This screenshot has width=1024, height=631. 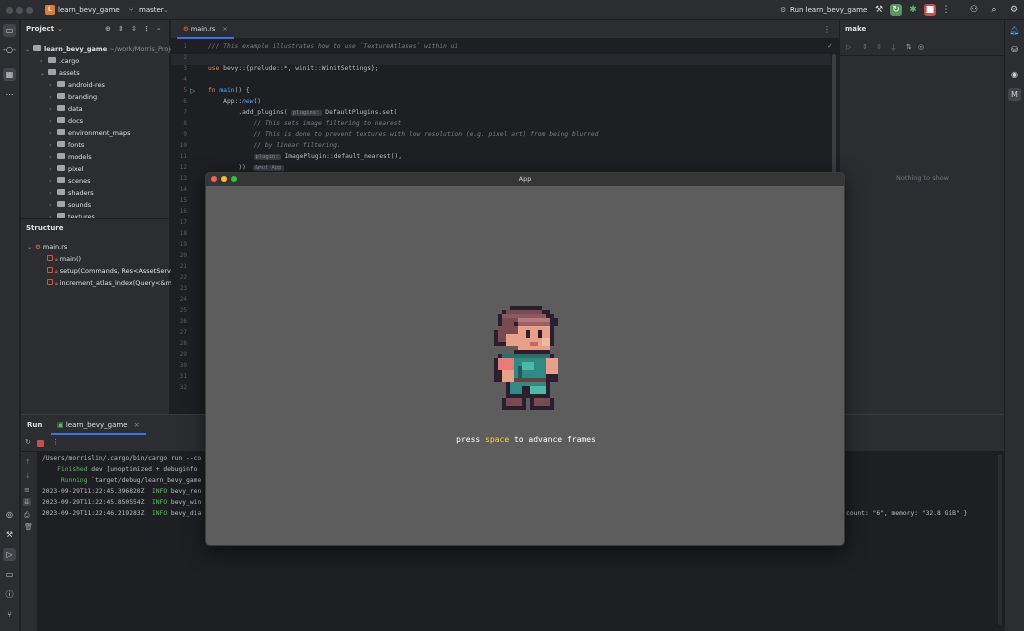 What do you see at coordinates (525, 439) in the screenshot?
I see `app-instruction-text: press space to advance frames` at bounding box center [525, 439].